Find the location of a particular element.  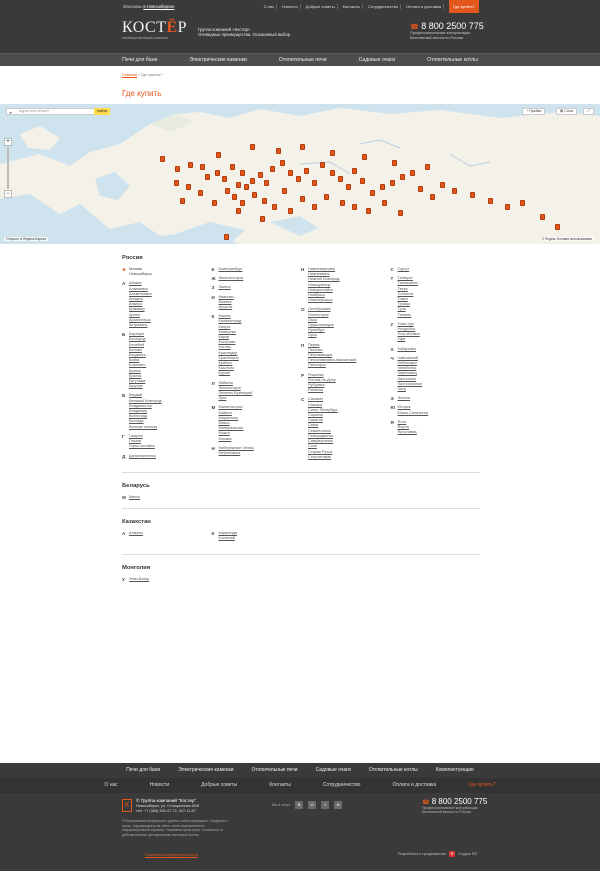

nav-item: Электрические каменки is located at coordinates (217, 60).